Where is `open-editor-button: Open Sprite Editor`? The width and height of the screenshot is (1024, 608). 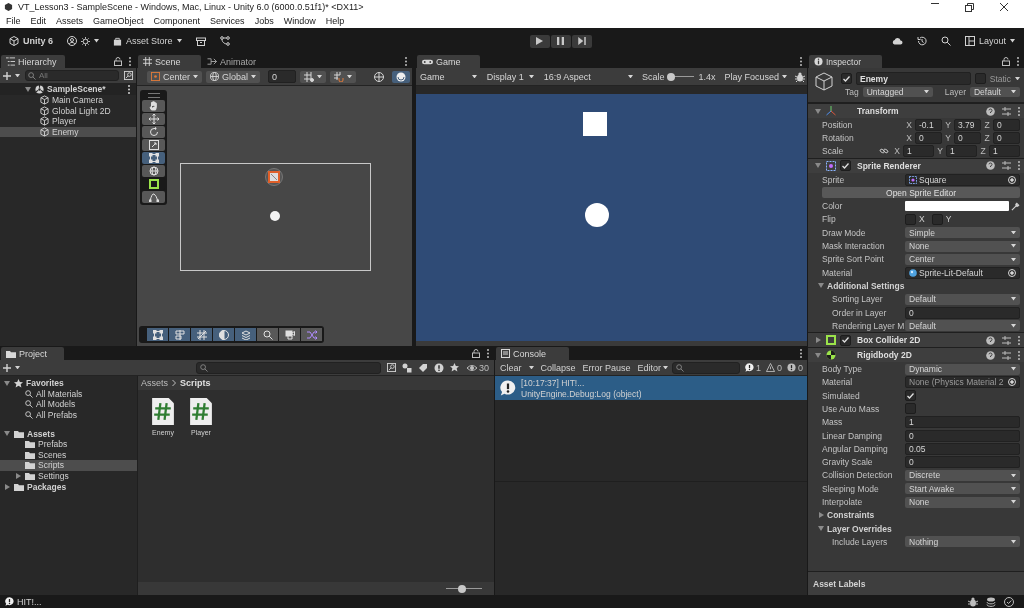
open-editor-button: Open Sprite Editor is located at coordinates (921, 193).